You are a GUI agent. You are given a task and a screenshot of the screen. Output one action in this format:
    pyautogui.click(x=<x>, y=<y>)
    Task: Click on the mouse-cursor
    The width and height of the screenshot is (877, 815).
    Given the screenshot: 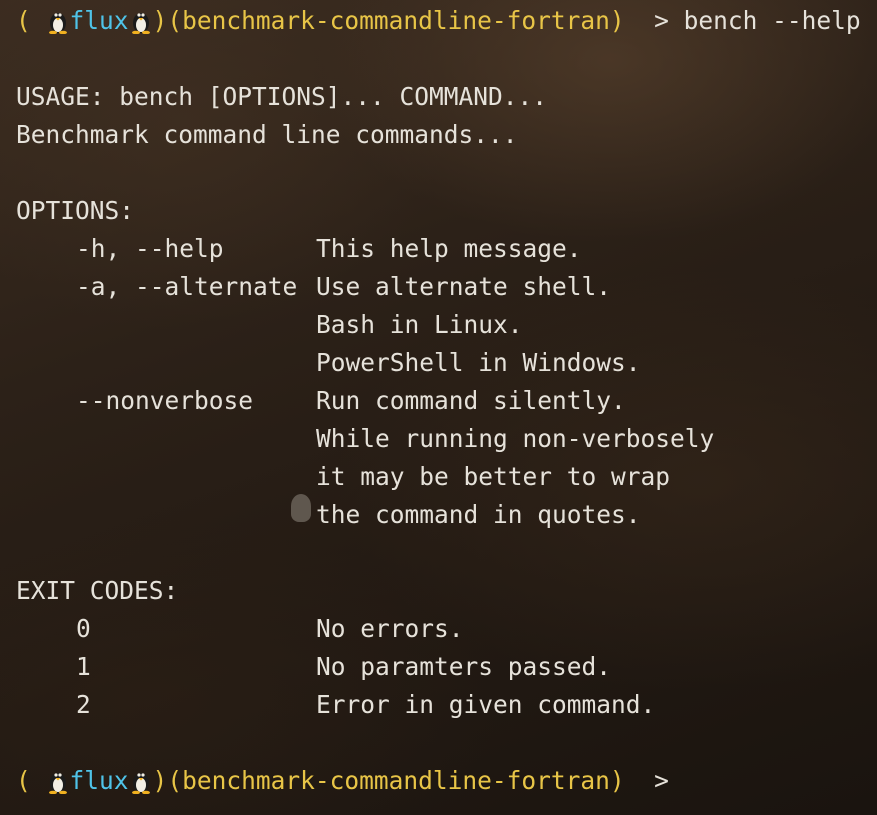 What is the action you would take?
    pyautogui.click(x=301, y=508)
    